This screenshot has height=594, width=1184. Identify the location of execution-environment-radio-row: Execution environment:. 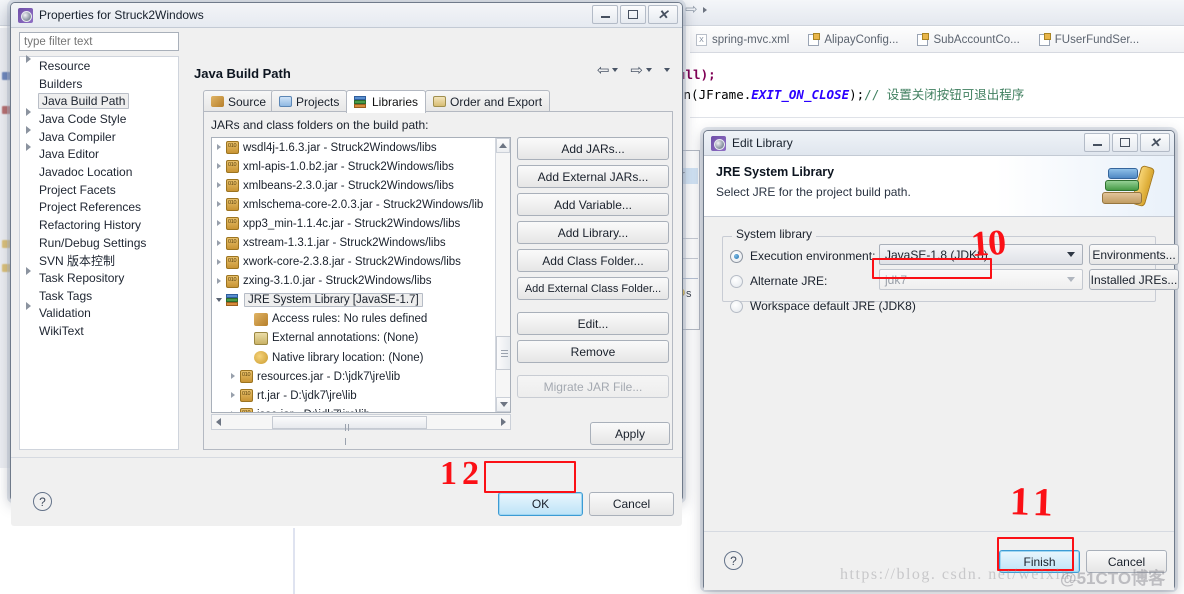
(802, 256).